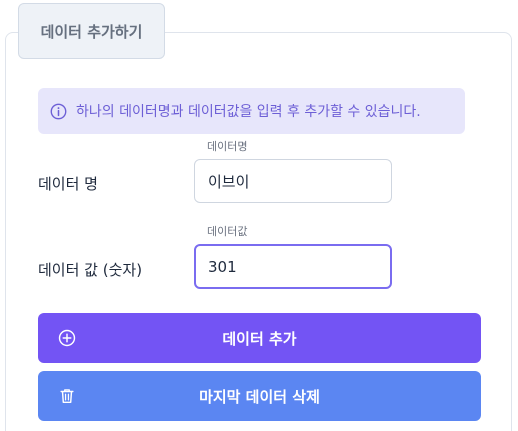 The width and height of the screenshot is (518, 431). What do you see at coordinates (68, 184) in the screenshot?
I see `name-field-label: 데이터 명` at bounding box center [68, 184].